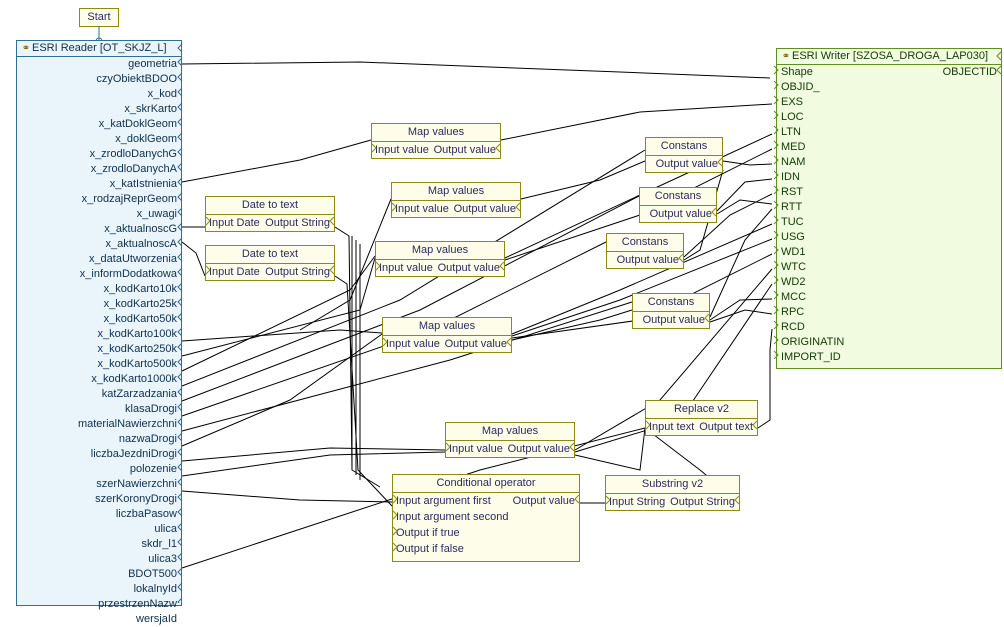 The image size is (1004, 627). I want to click on reader-attribute: x_rodzajReprGeom, so click(99, 199).